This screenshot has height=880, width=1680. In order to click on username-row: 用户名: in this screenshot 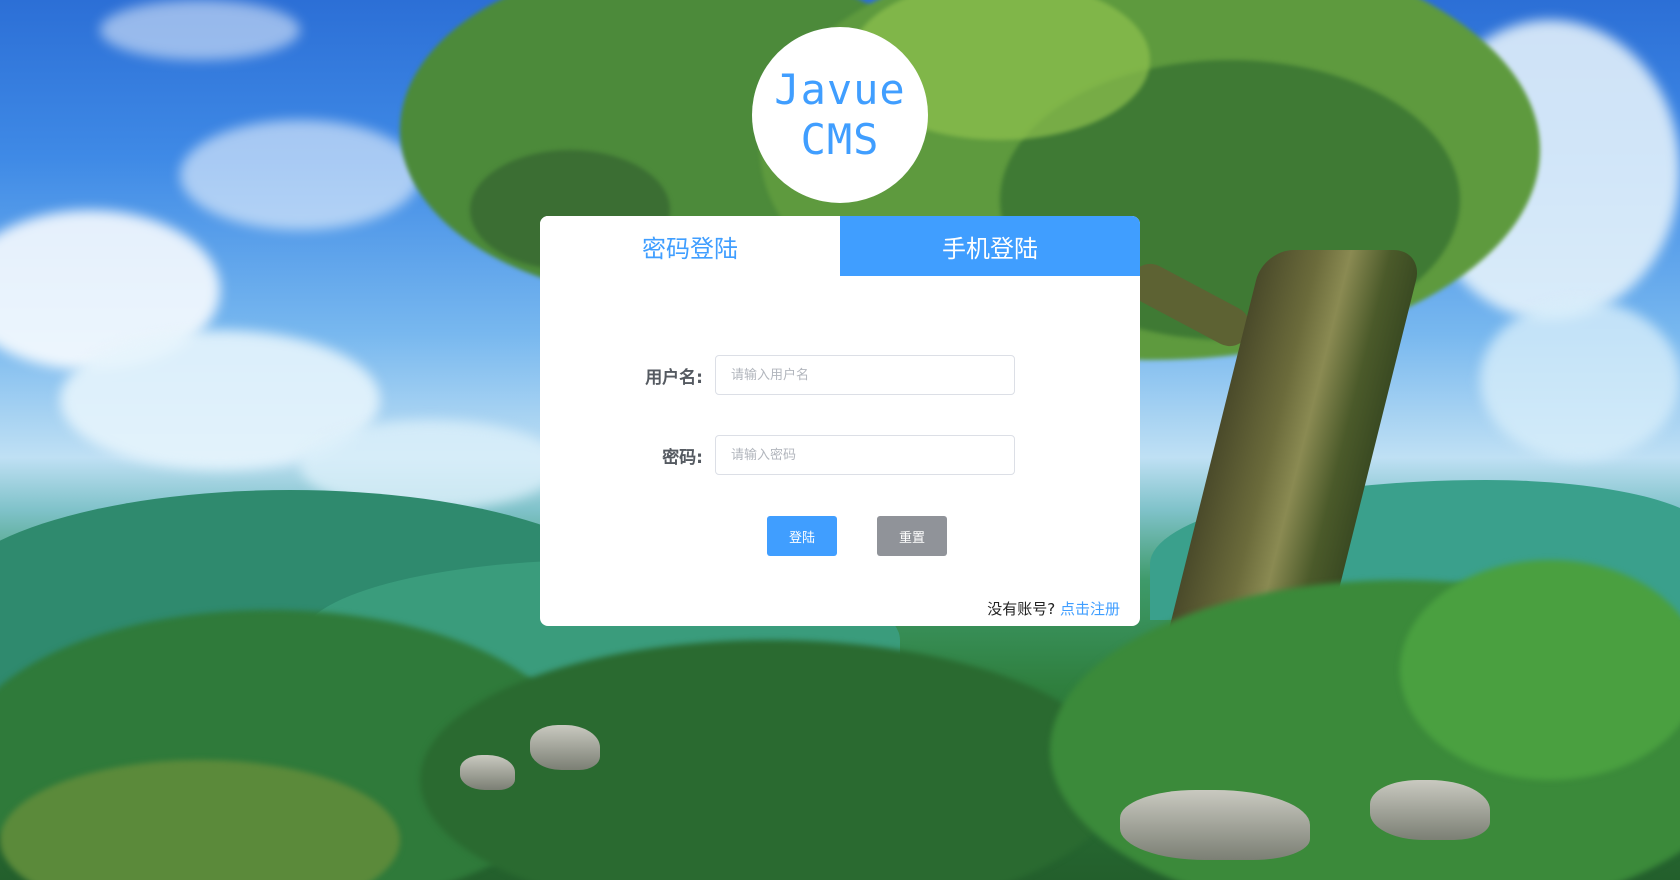, I will do `click(840, 375)`.